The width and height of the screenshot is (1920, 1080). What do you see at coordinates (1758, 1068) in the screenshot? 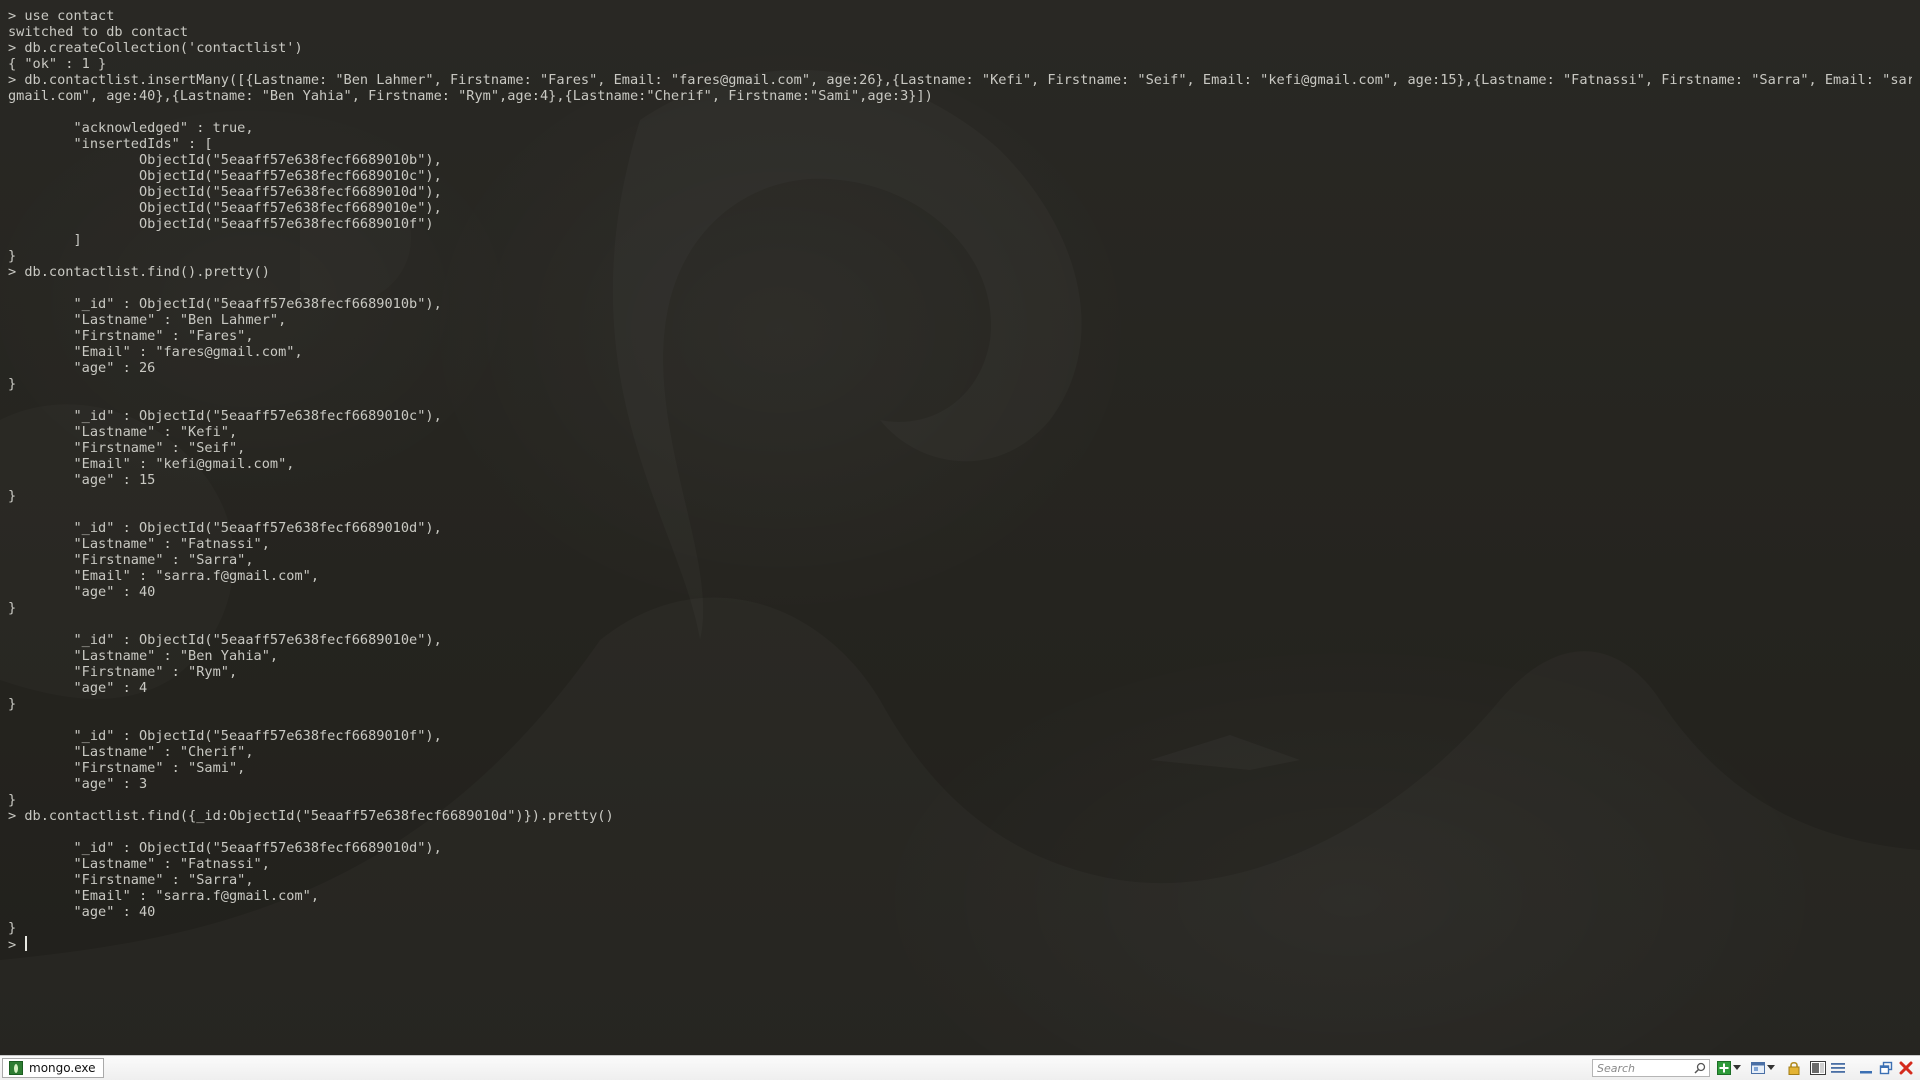
I see `window-icon` at bounding box center [1758, 1068].